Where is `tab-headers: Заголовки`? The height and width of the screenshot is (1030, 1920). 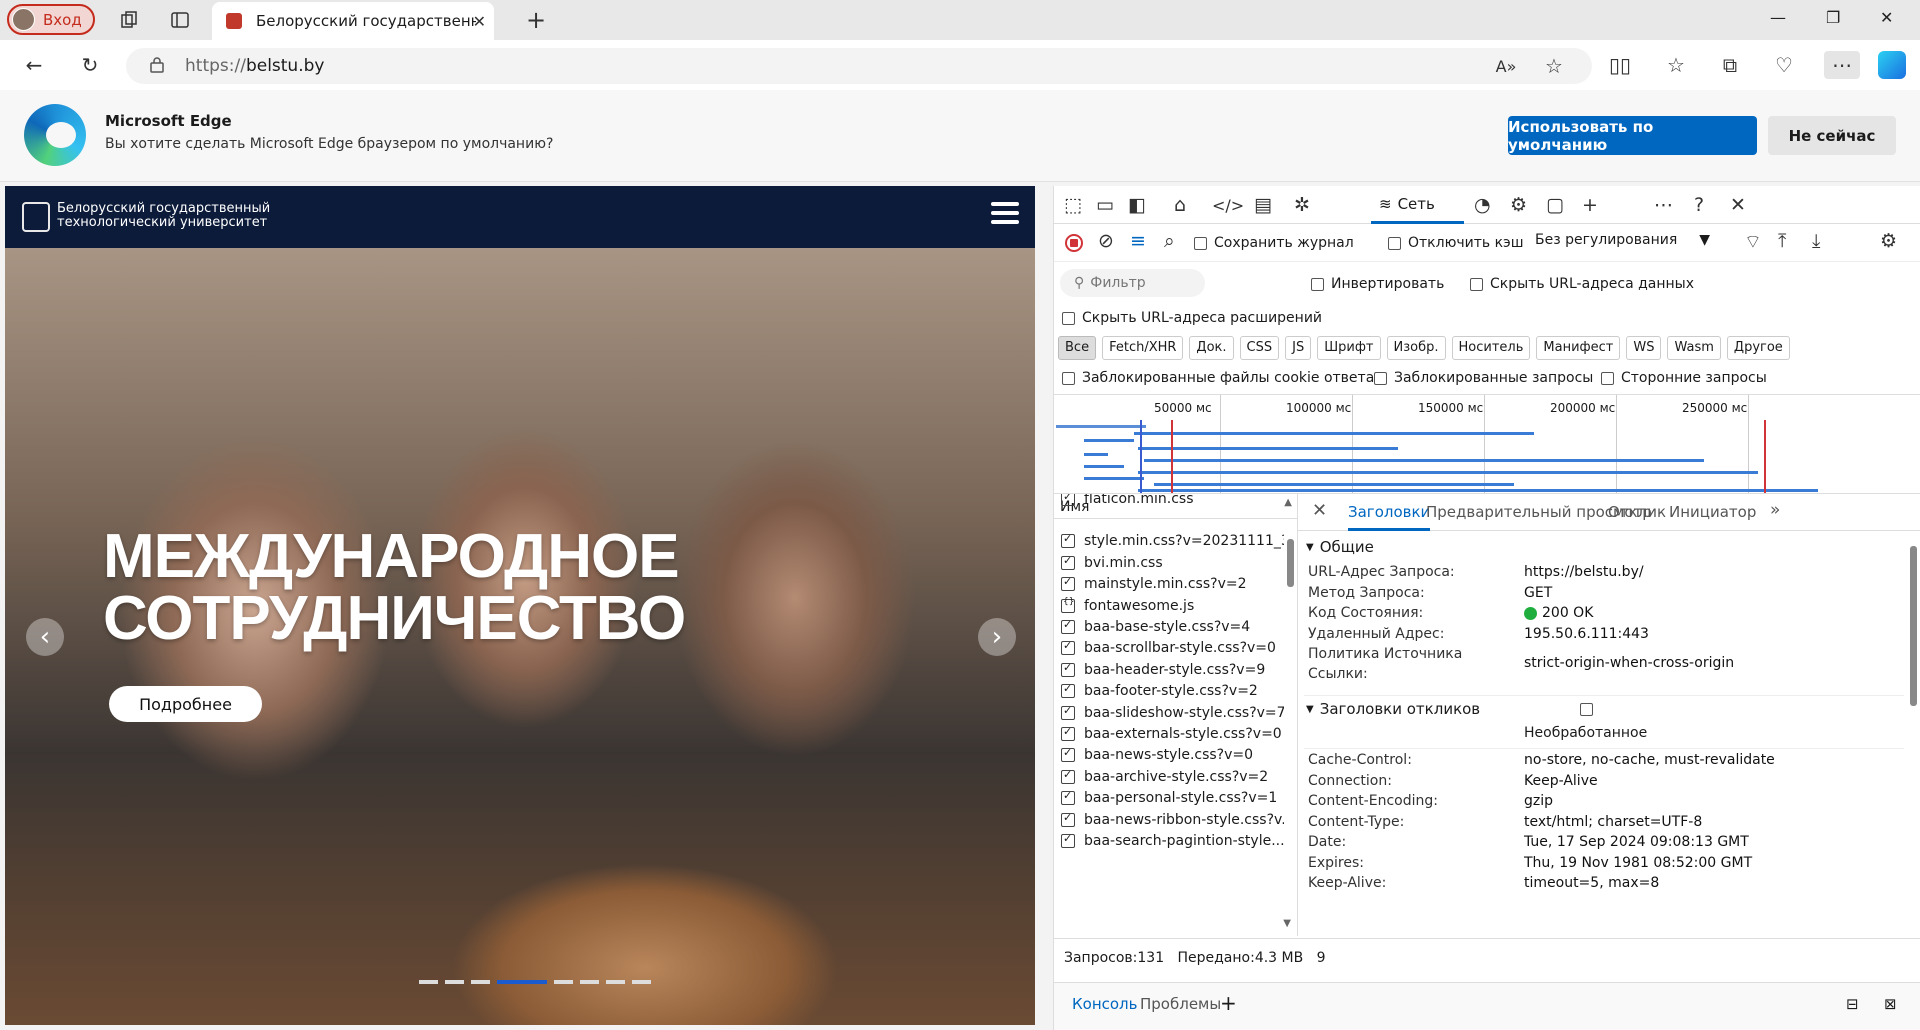
tab-headers: Заголовки is located at coordinates (1389, 517).